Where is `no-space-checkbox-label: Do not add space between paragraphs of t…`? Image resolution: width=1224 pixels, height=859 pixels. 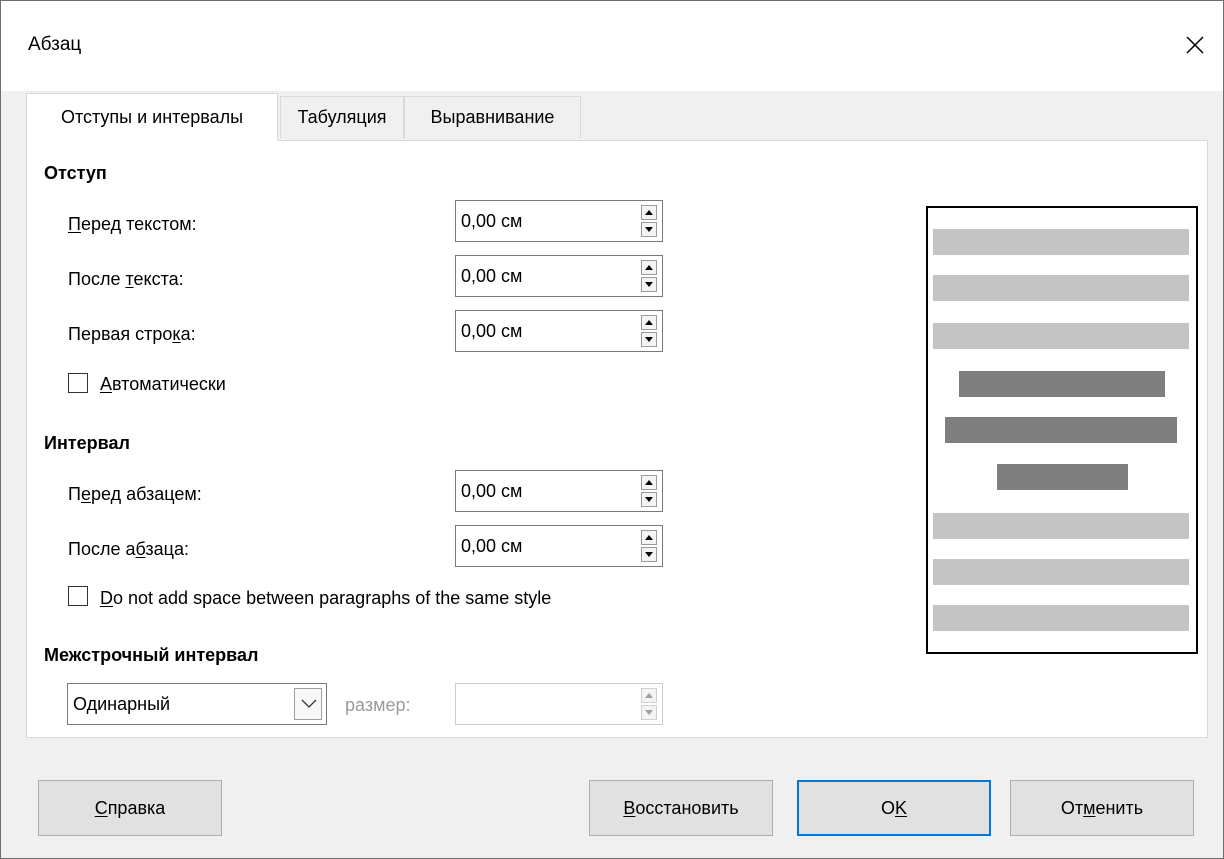 no-space-checkbox-label: Do not add space between paragraphs of t… is located at coordinates (325, 598).